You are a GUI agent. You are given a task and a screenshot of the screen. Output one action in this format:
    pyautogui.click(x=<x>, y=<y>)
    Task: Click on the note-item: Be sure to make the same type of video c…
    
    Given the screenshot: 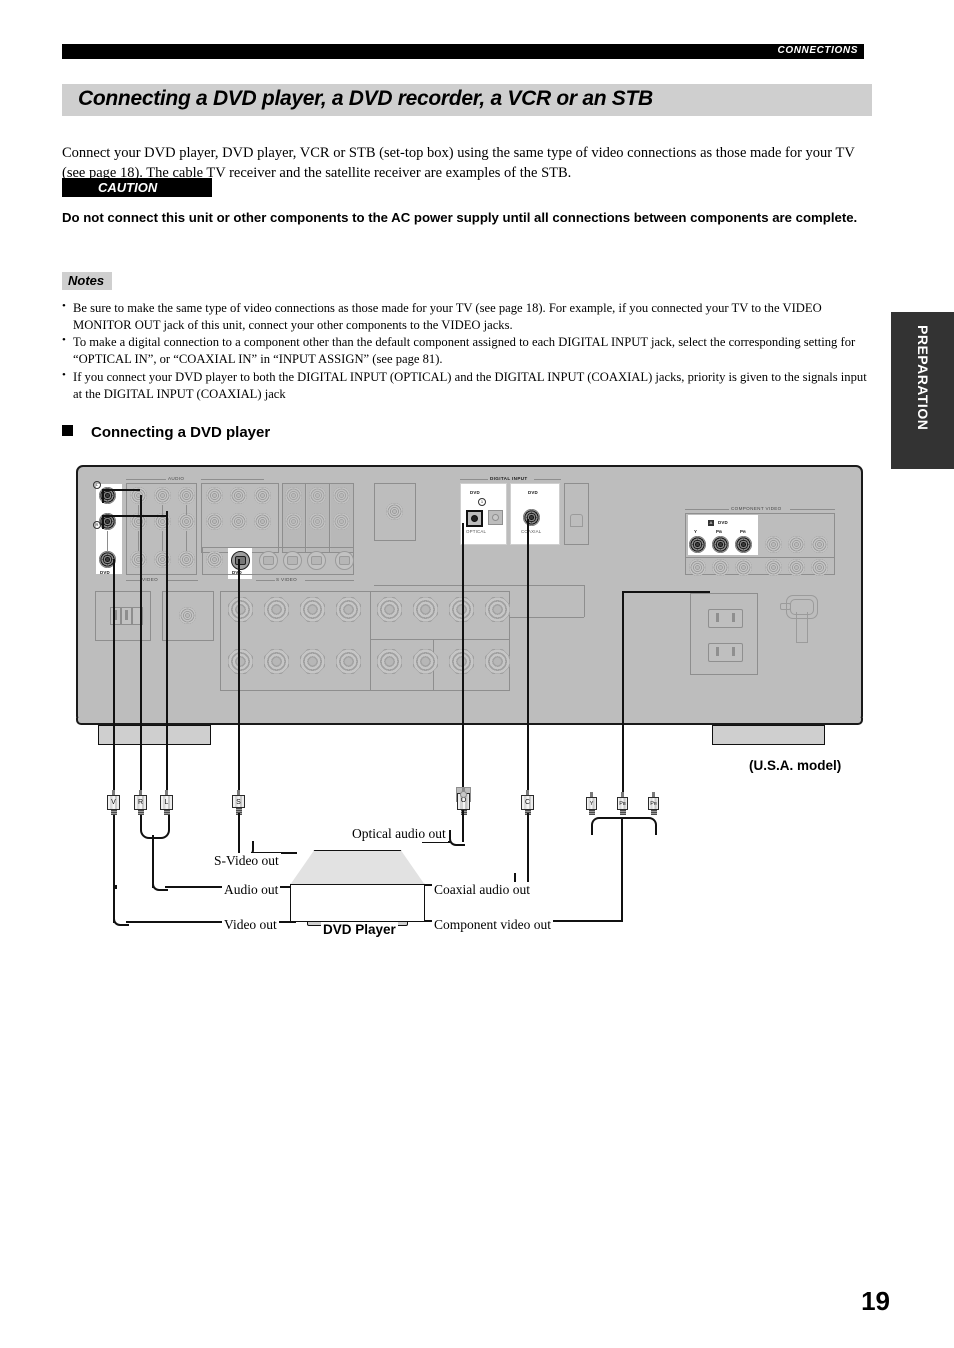 What is the action you would take?
    pyautogui.click(x=464, y=316)
    